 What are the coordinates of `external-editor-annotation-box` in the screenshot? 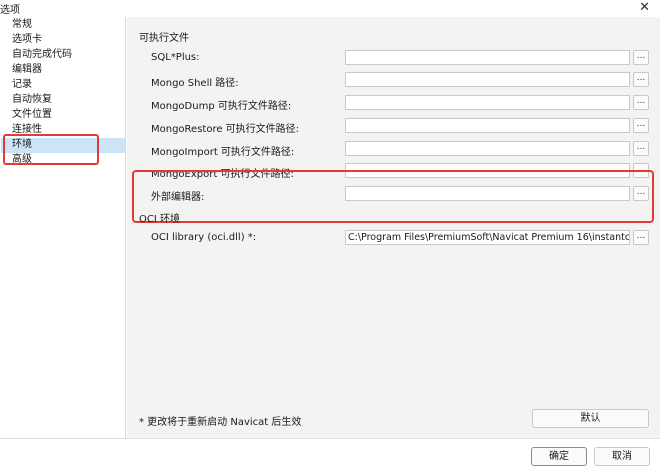 It's located at (393, 196).